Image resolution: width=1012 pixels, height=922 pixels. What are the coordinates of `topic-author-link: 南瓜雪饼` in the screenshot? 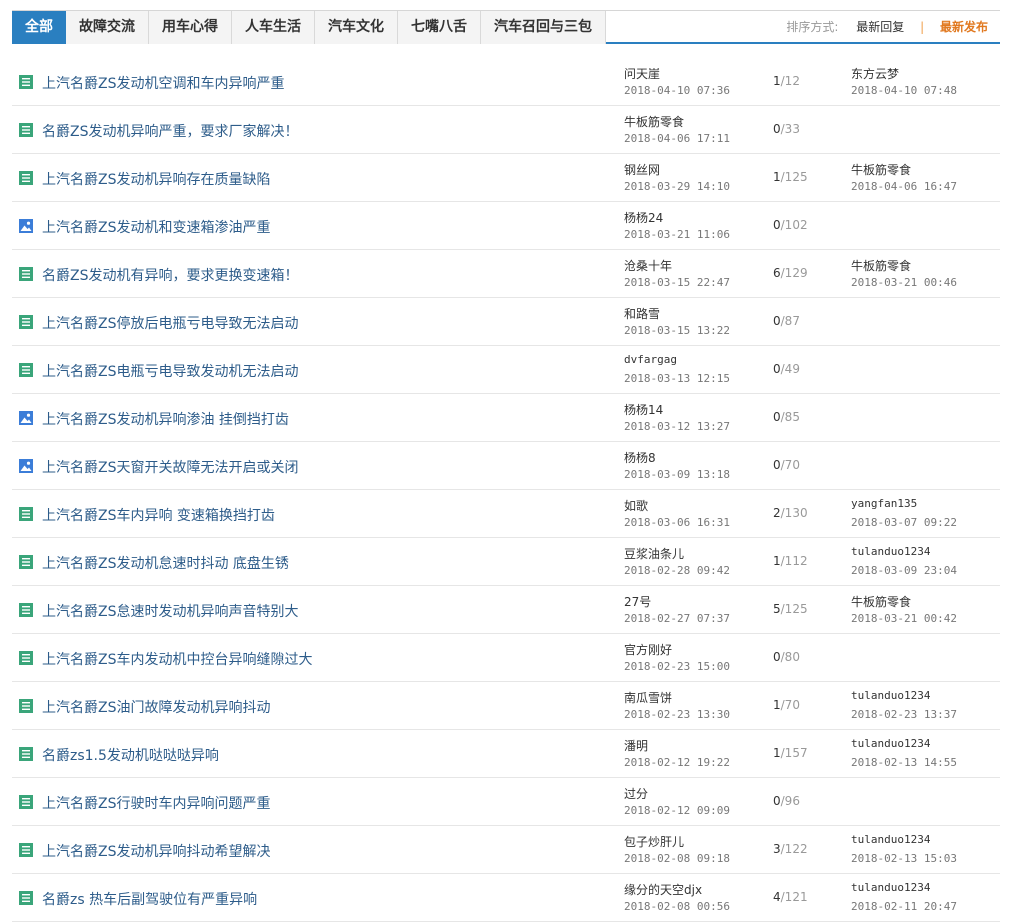 It's located at (648, 697).